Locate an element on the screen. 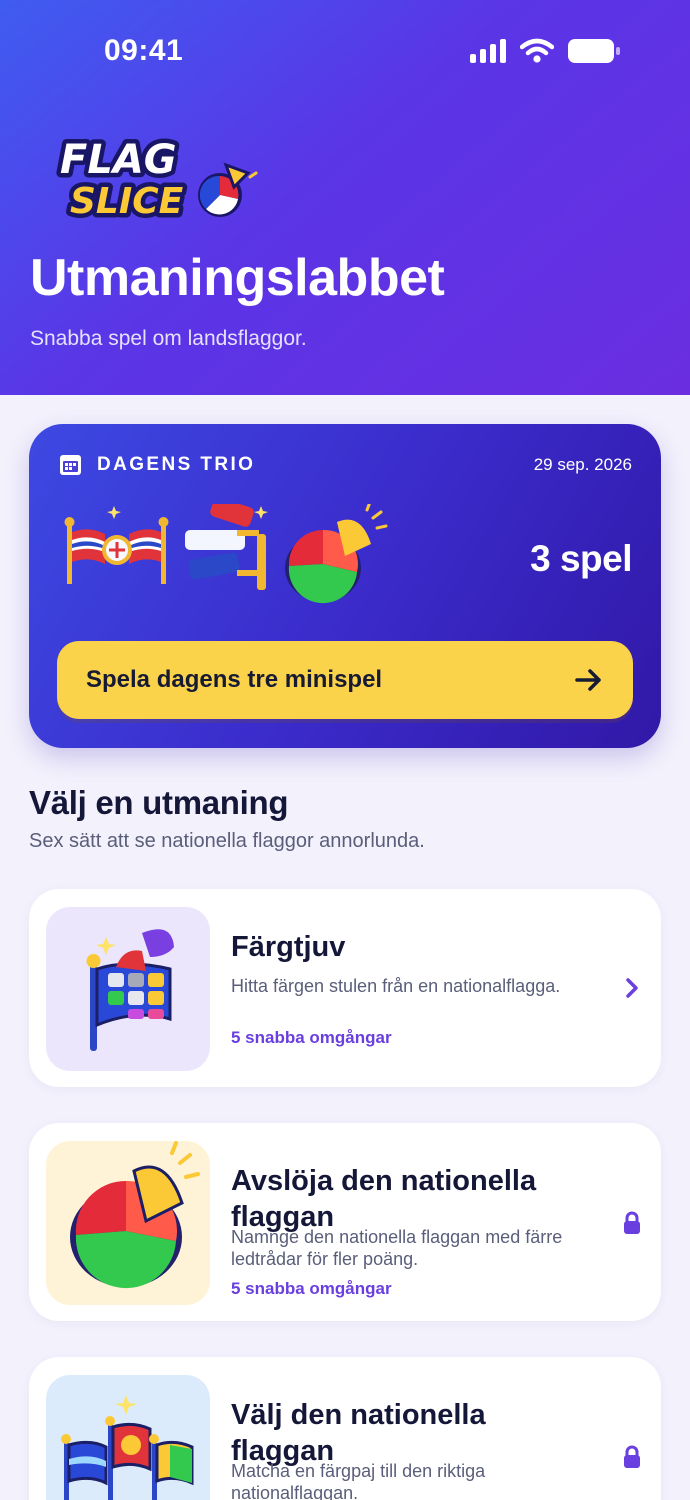 The height and width of the screenshot is (1500, 690). flags-choice-icon is located at coordinates (127, 1447).